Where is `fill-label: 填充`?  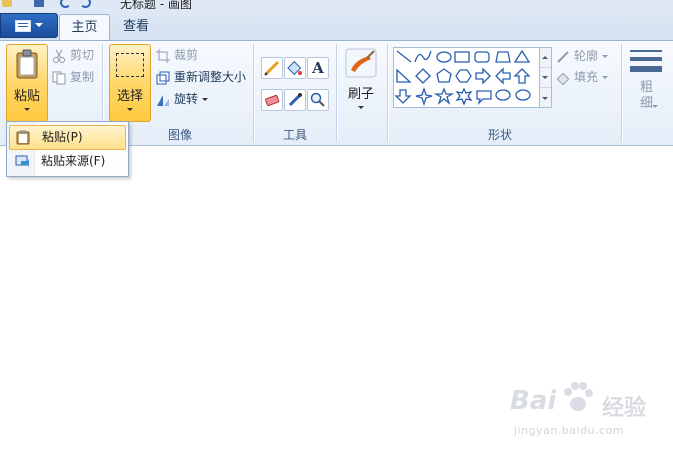 fill-label: 填充 is located at coordinates (586, 77).